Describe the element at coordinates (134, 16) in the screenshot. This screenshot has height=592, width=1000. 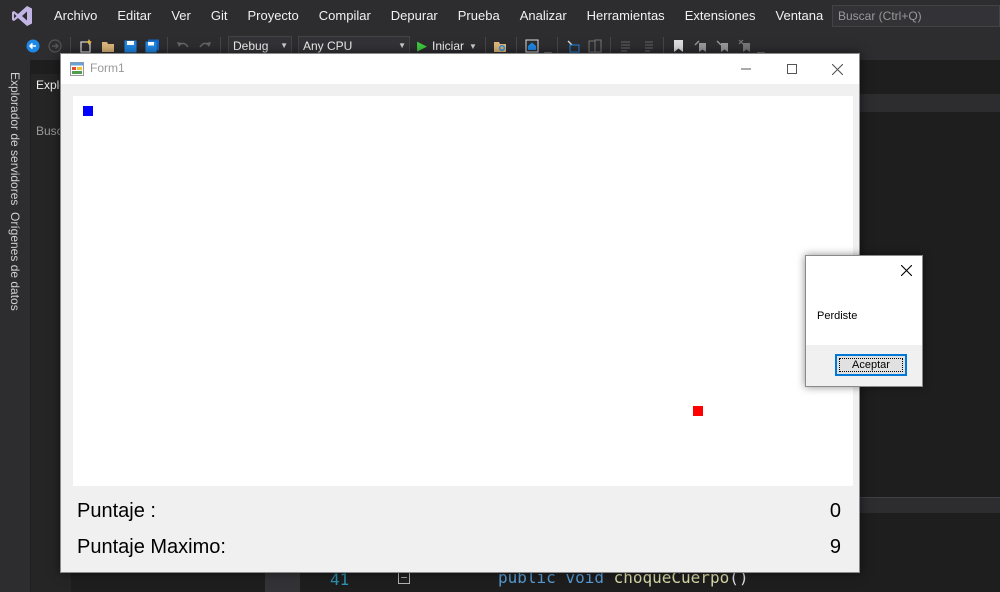
I see `menu-editar: Editar` at that location.